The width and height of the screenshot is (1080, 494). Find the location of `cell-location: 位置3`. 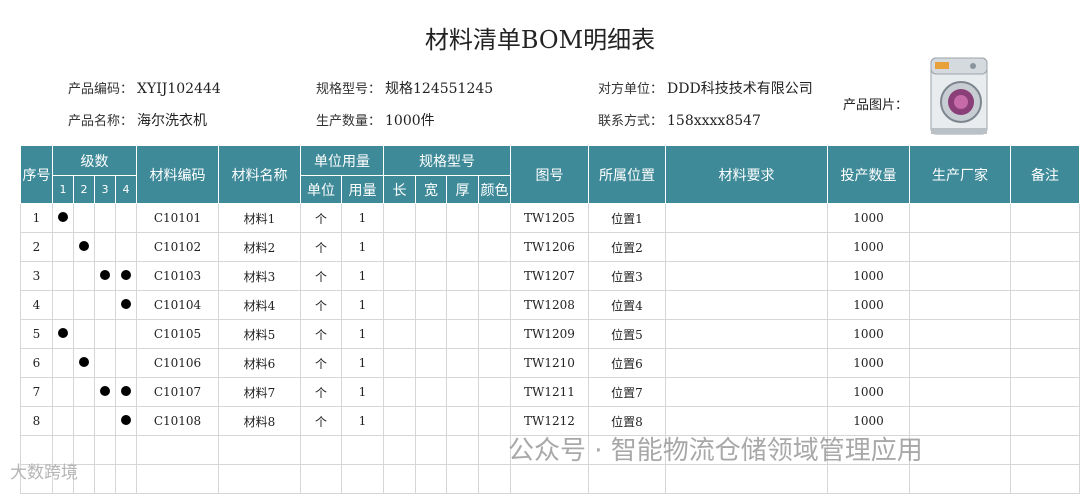

cell-location: 位置3 is located at coordinates (627, 276).